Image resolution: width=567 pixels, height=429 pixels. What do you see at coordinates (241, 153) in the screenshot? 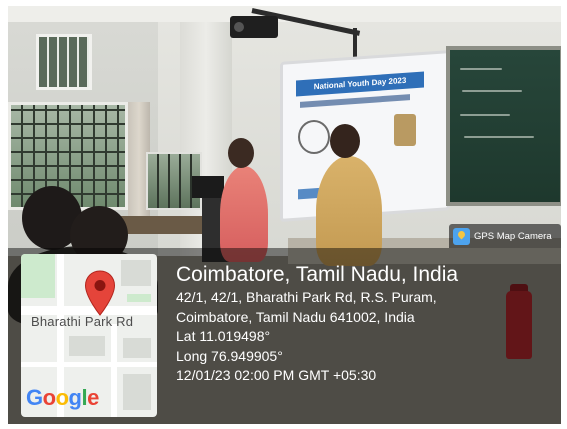
I see `teacher-head` at bounding box center [241, 153].